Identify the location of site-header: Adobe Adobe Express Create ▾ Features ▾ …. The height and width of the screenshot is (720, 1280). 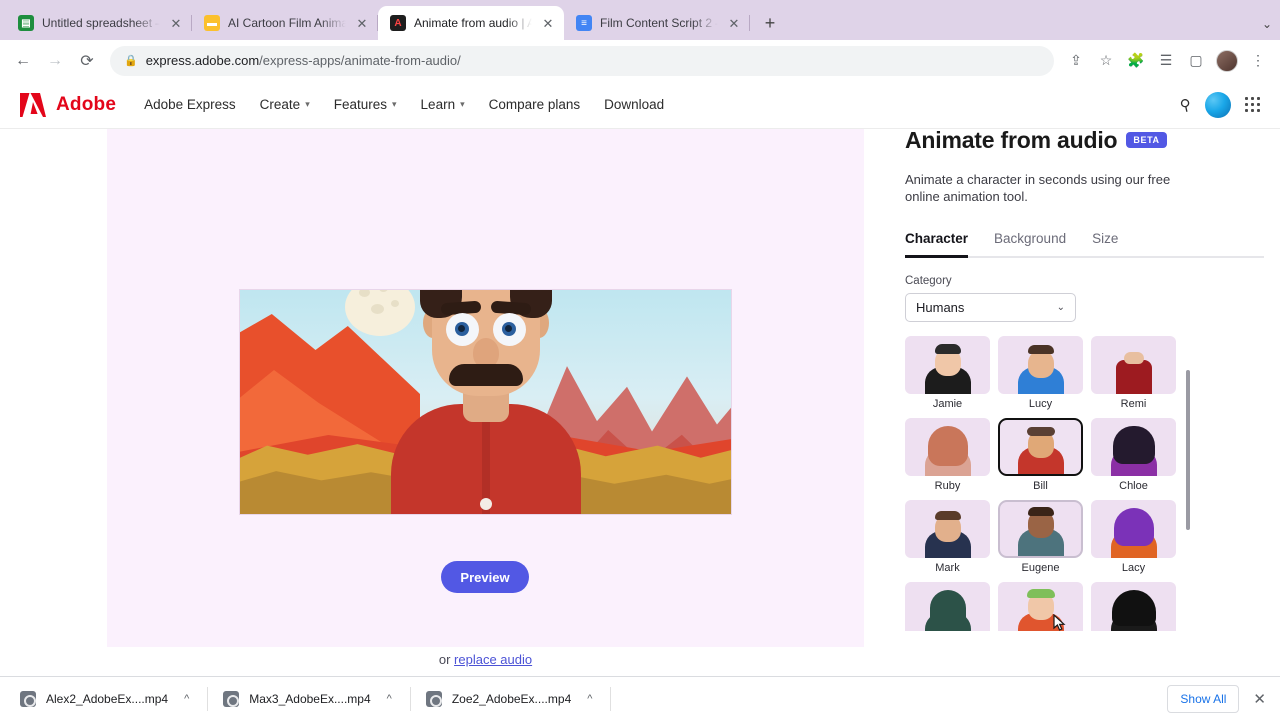
(640, 105).